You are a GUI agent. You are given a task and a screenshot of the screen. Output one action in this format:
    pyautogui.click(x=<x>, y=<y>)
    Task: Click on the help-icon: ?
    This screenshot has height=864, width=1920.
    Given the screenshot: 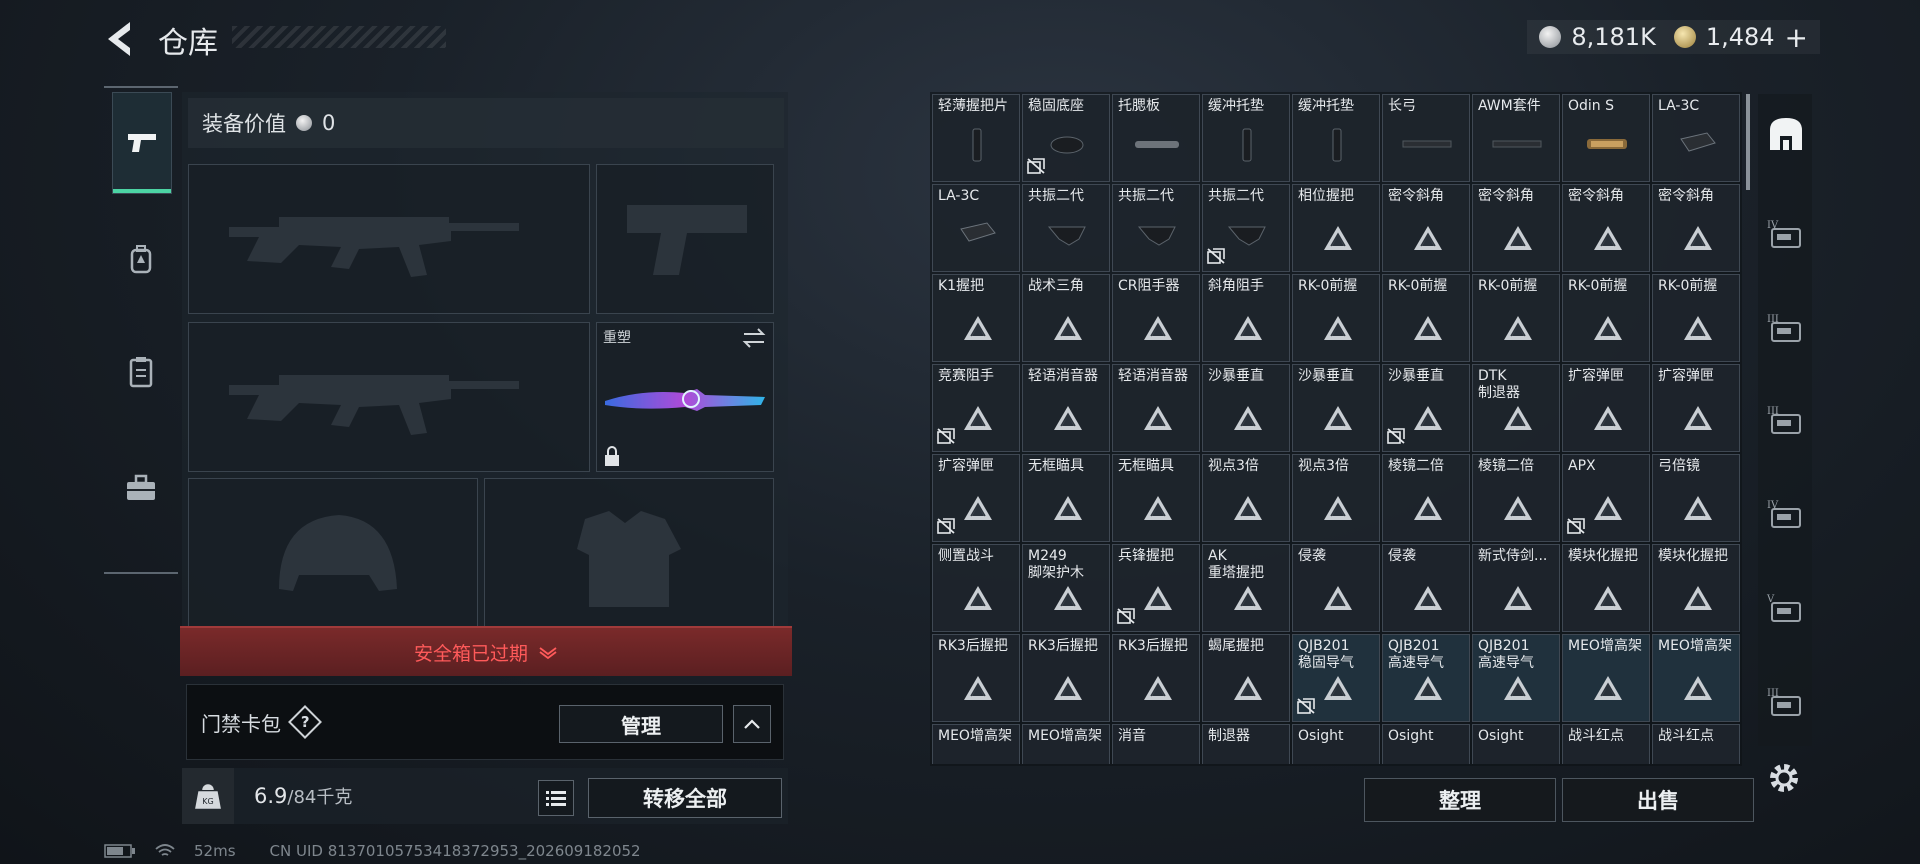 What is the action you would take?
    pyautogui.click(x=305, y=722)
    